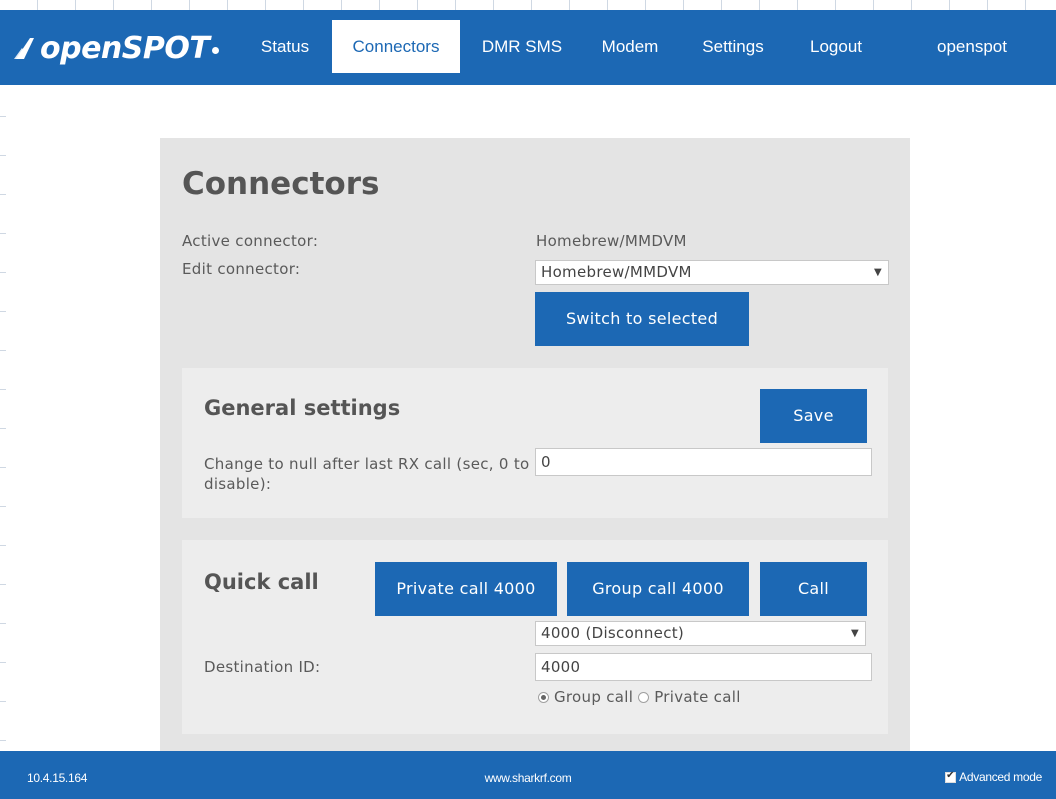 This screenshot has width=1056, height=799. What do you see at coordinates (813, 589) in the screenshot?
I see `call-button: Call` at bounding box center [813, 589].